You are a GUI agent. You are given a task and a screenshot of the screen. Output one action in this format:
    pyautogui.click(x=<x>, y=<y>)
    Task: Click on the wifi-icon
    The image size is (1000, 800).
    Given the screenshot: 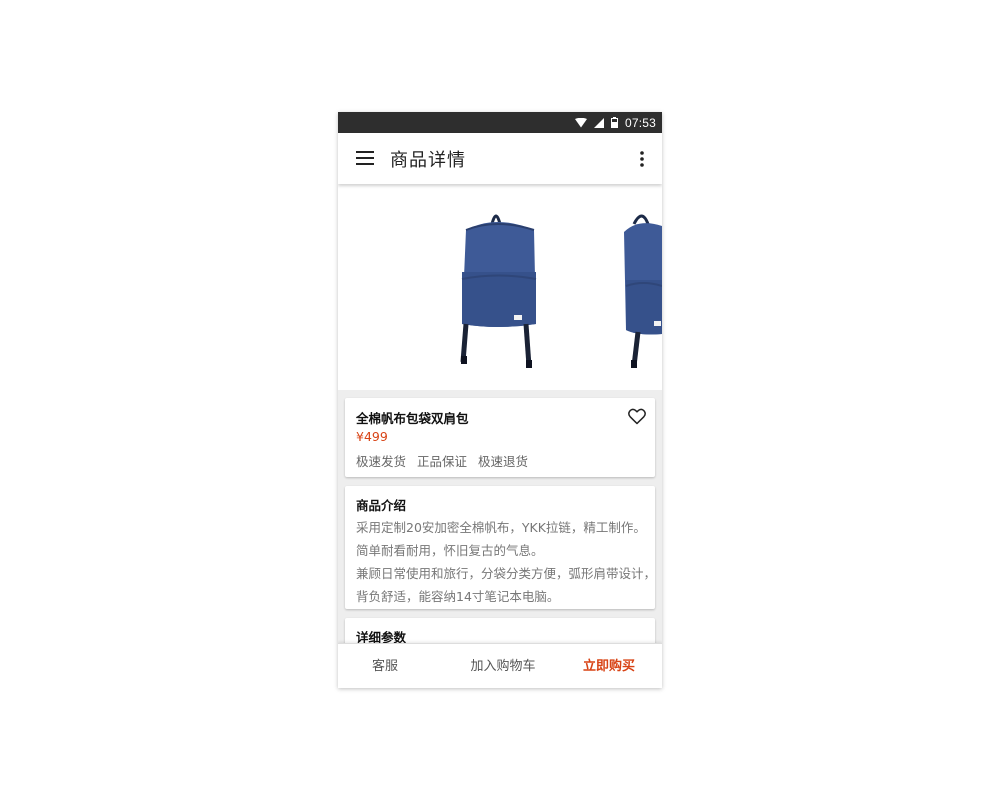 What is the action you would take?
    pyautogui.click(x=580, y=122)
    